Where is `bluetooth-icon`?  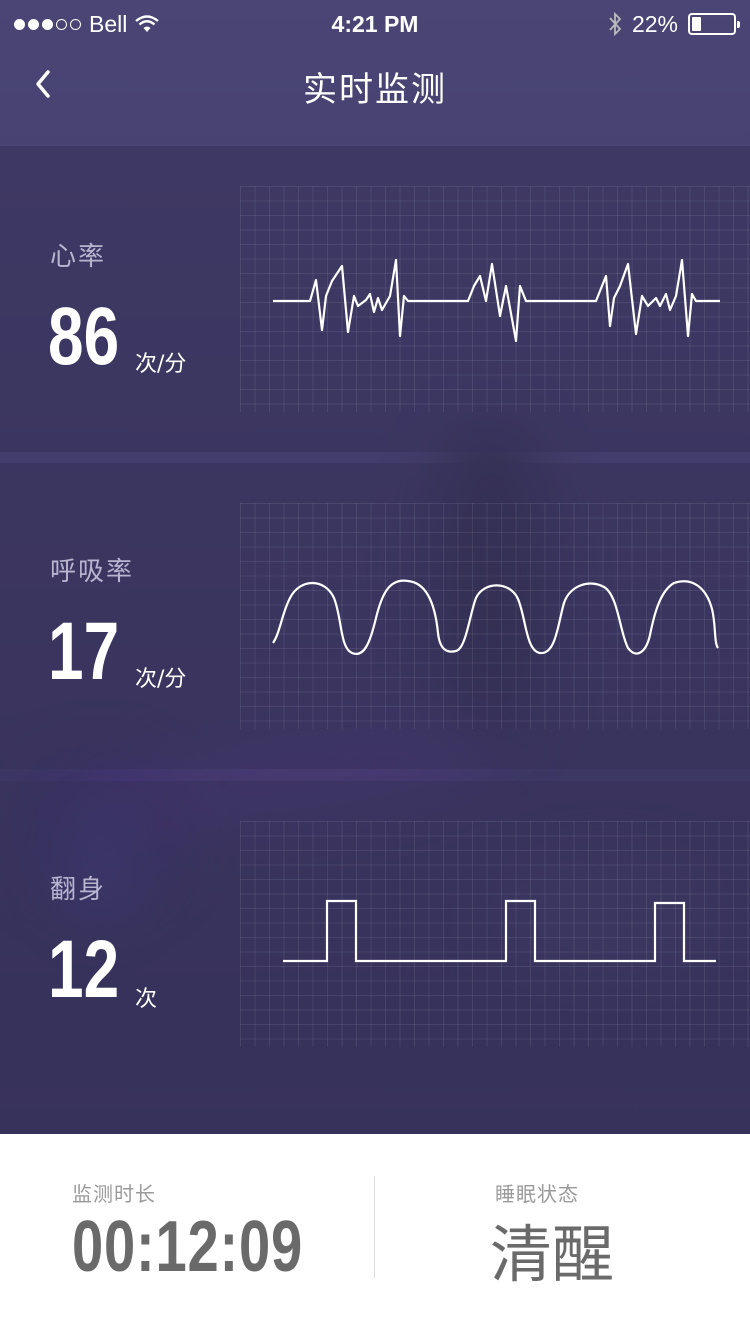
bluetooth-icon is located at coordinates (615, 24).